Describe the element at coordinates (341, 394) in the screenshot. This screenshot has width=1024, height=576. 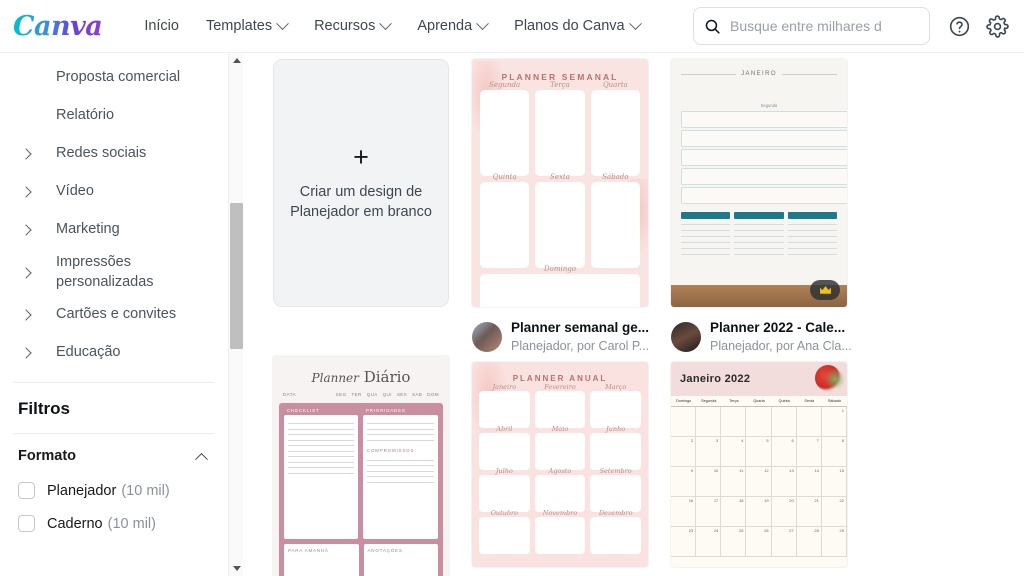
I see `weekday: SEG` at that location.